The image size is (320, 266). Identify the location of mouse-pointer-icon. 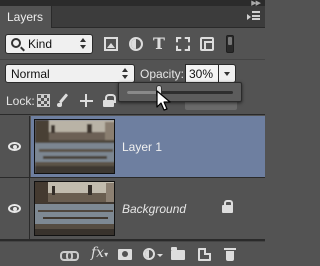
(163, 100).